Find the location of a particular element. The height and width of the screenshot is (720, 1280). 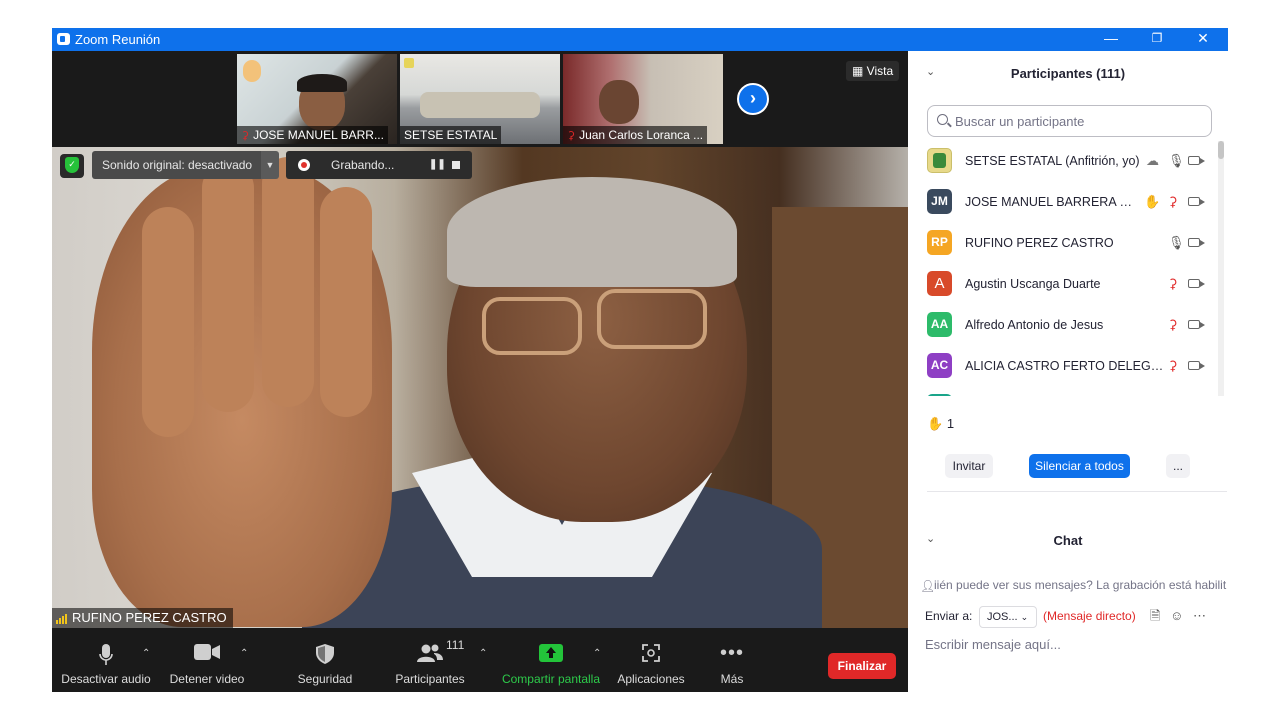

restore-button: ❐ is located at coordinates (1157, 39).